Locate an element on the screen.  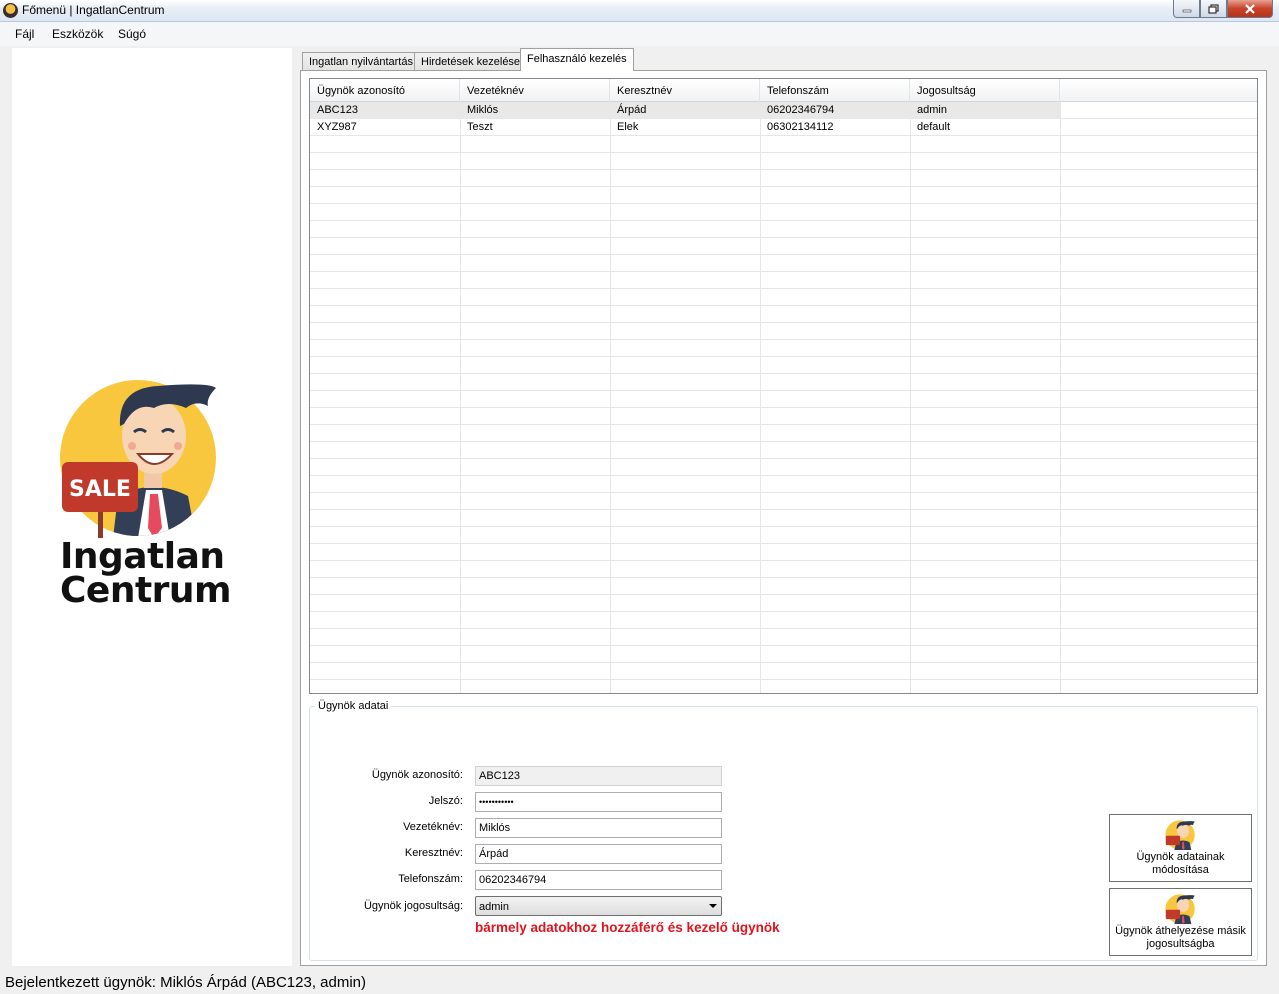
agent-id-field: ABC123 is located at coordinates (598, 776).